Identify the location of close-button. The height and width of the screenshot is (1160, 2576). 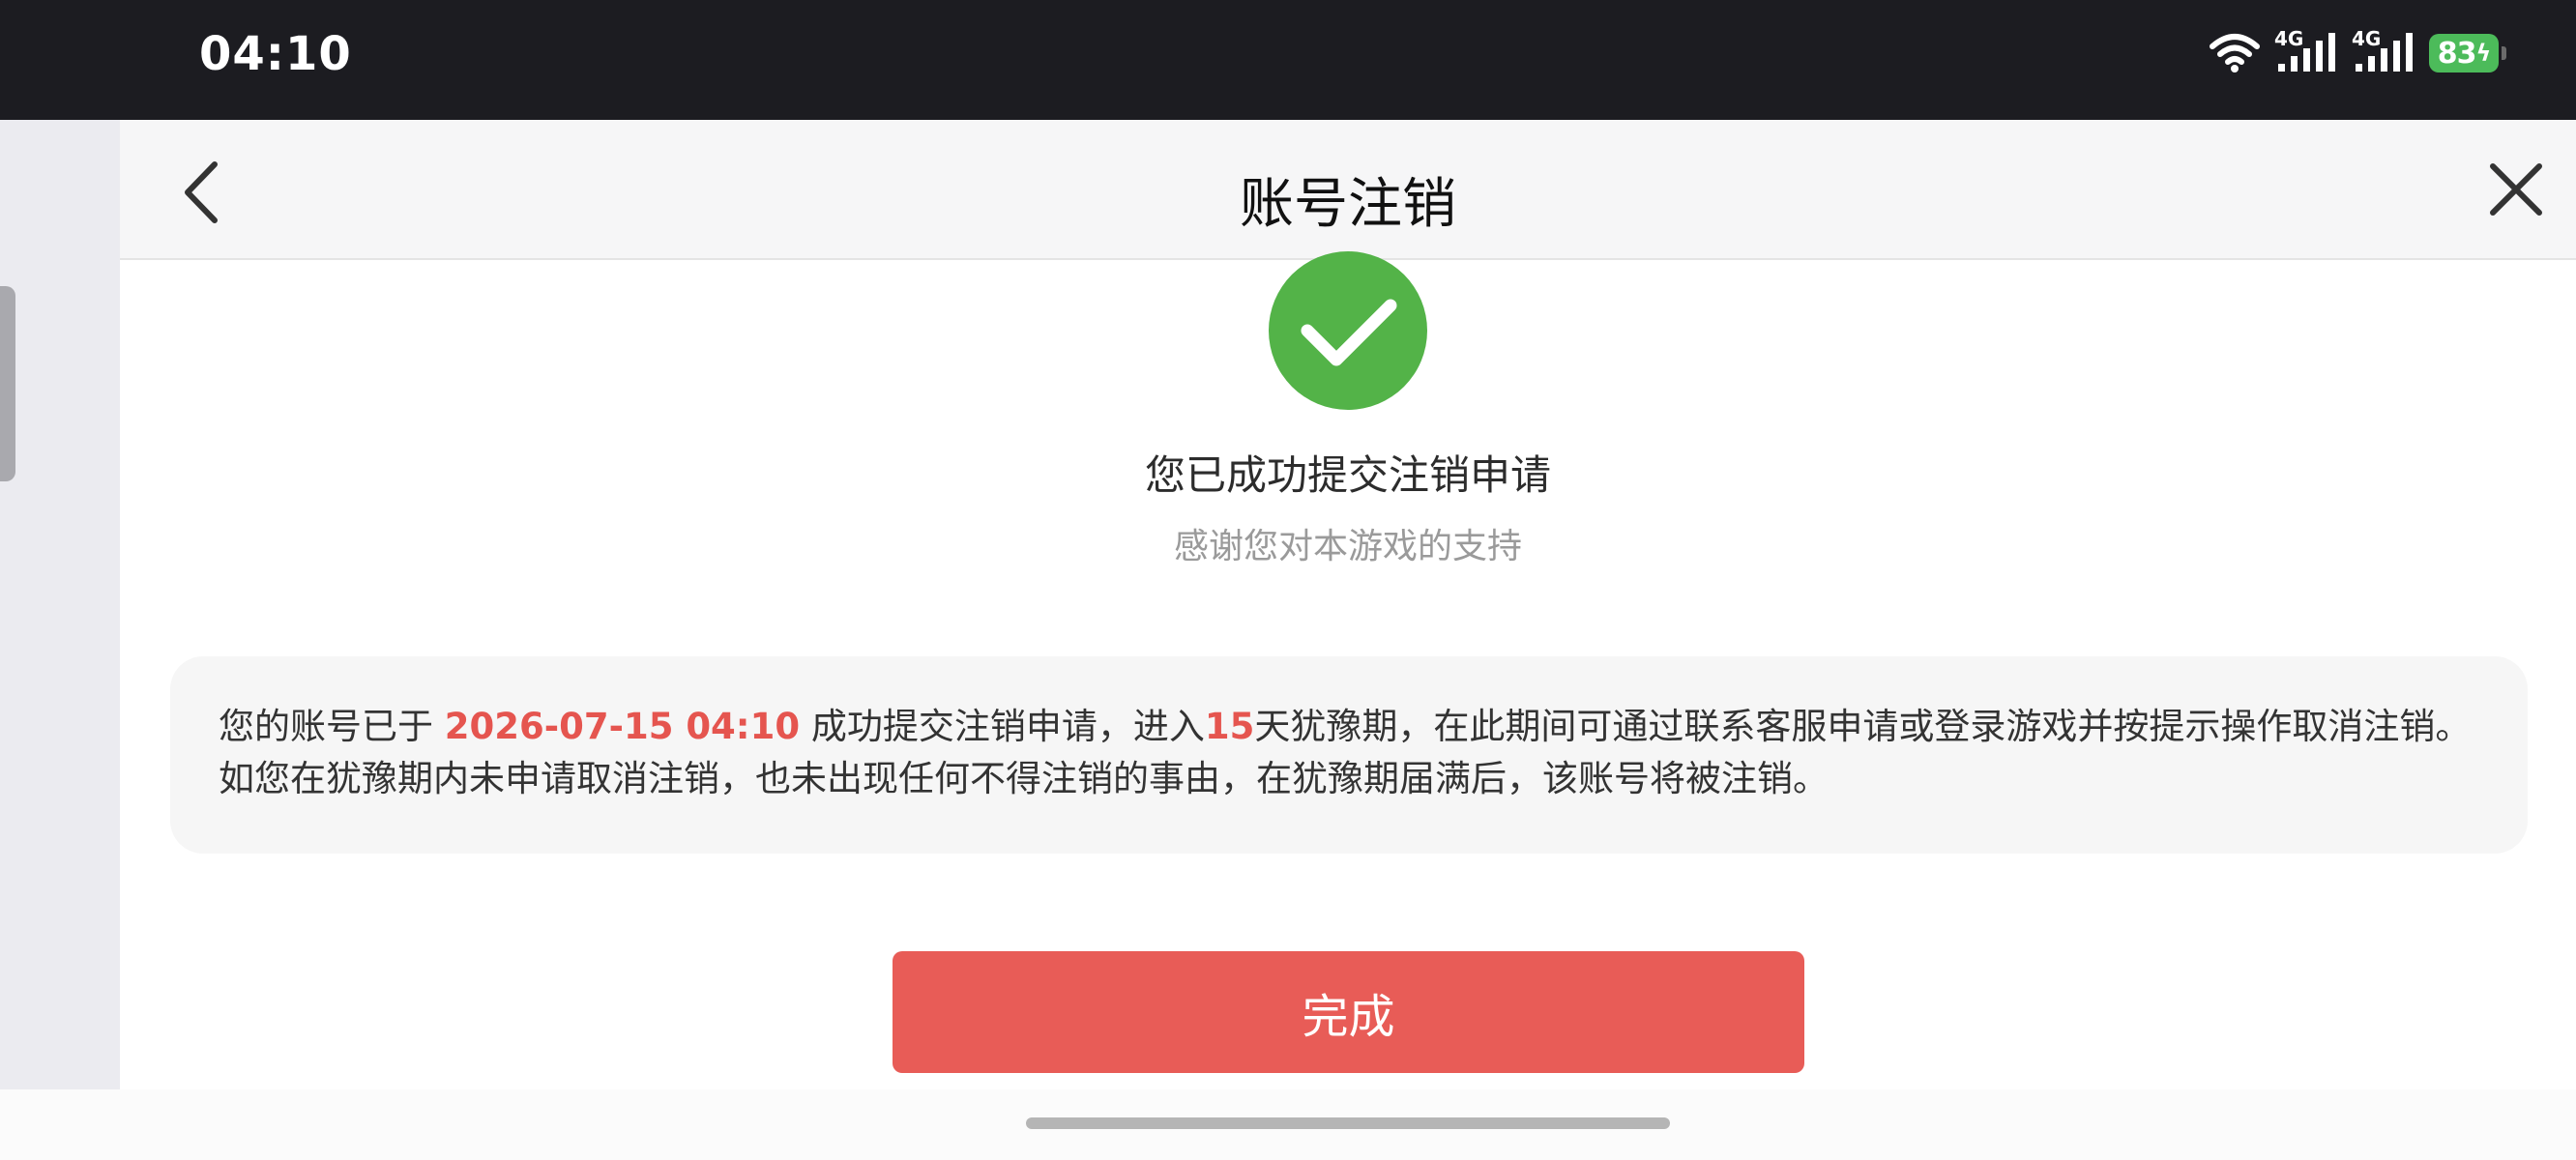
(2516, 189).